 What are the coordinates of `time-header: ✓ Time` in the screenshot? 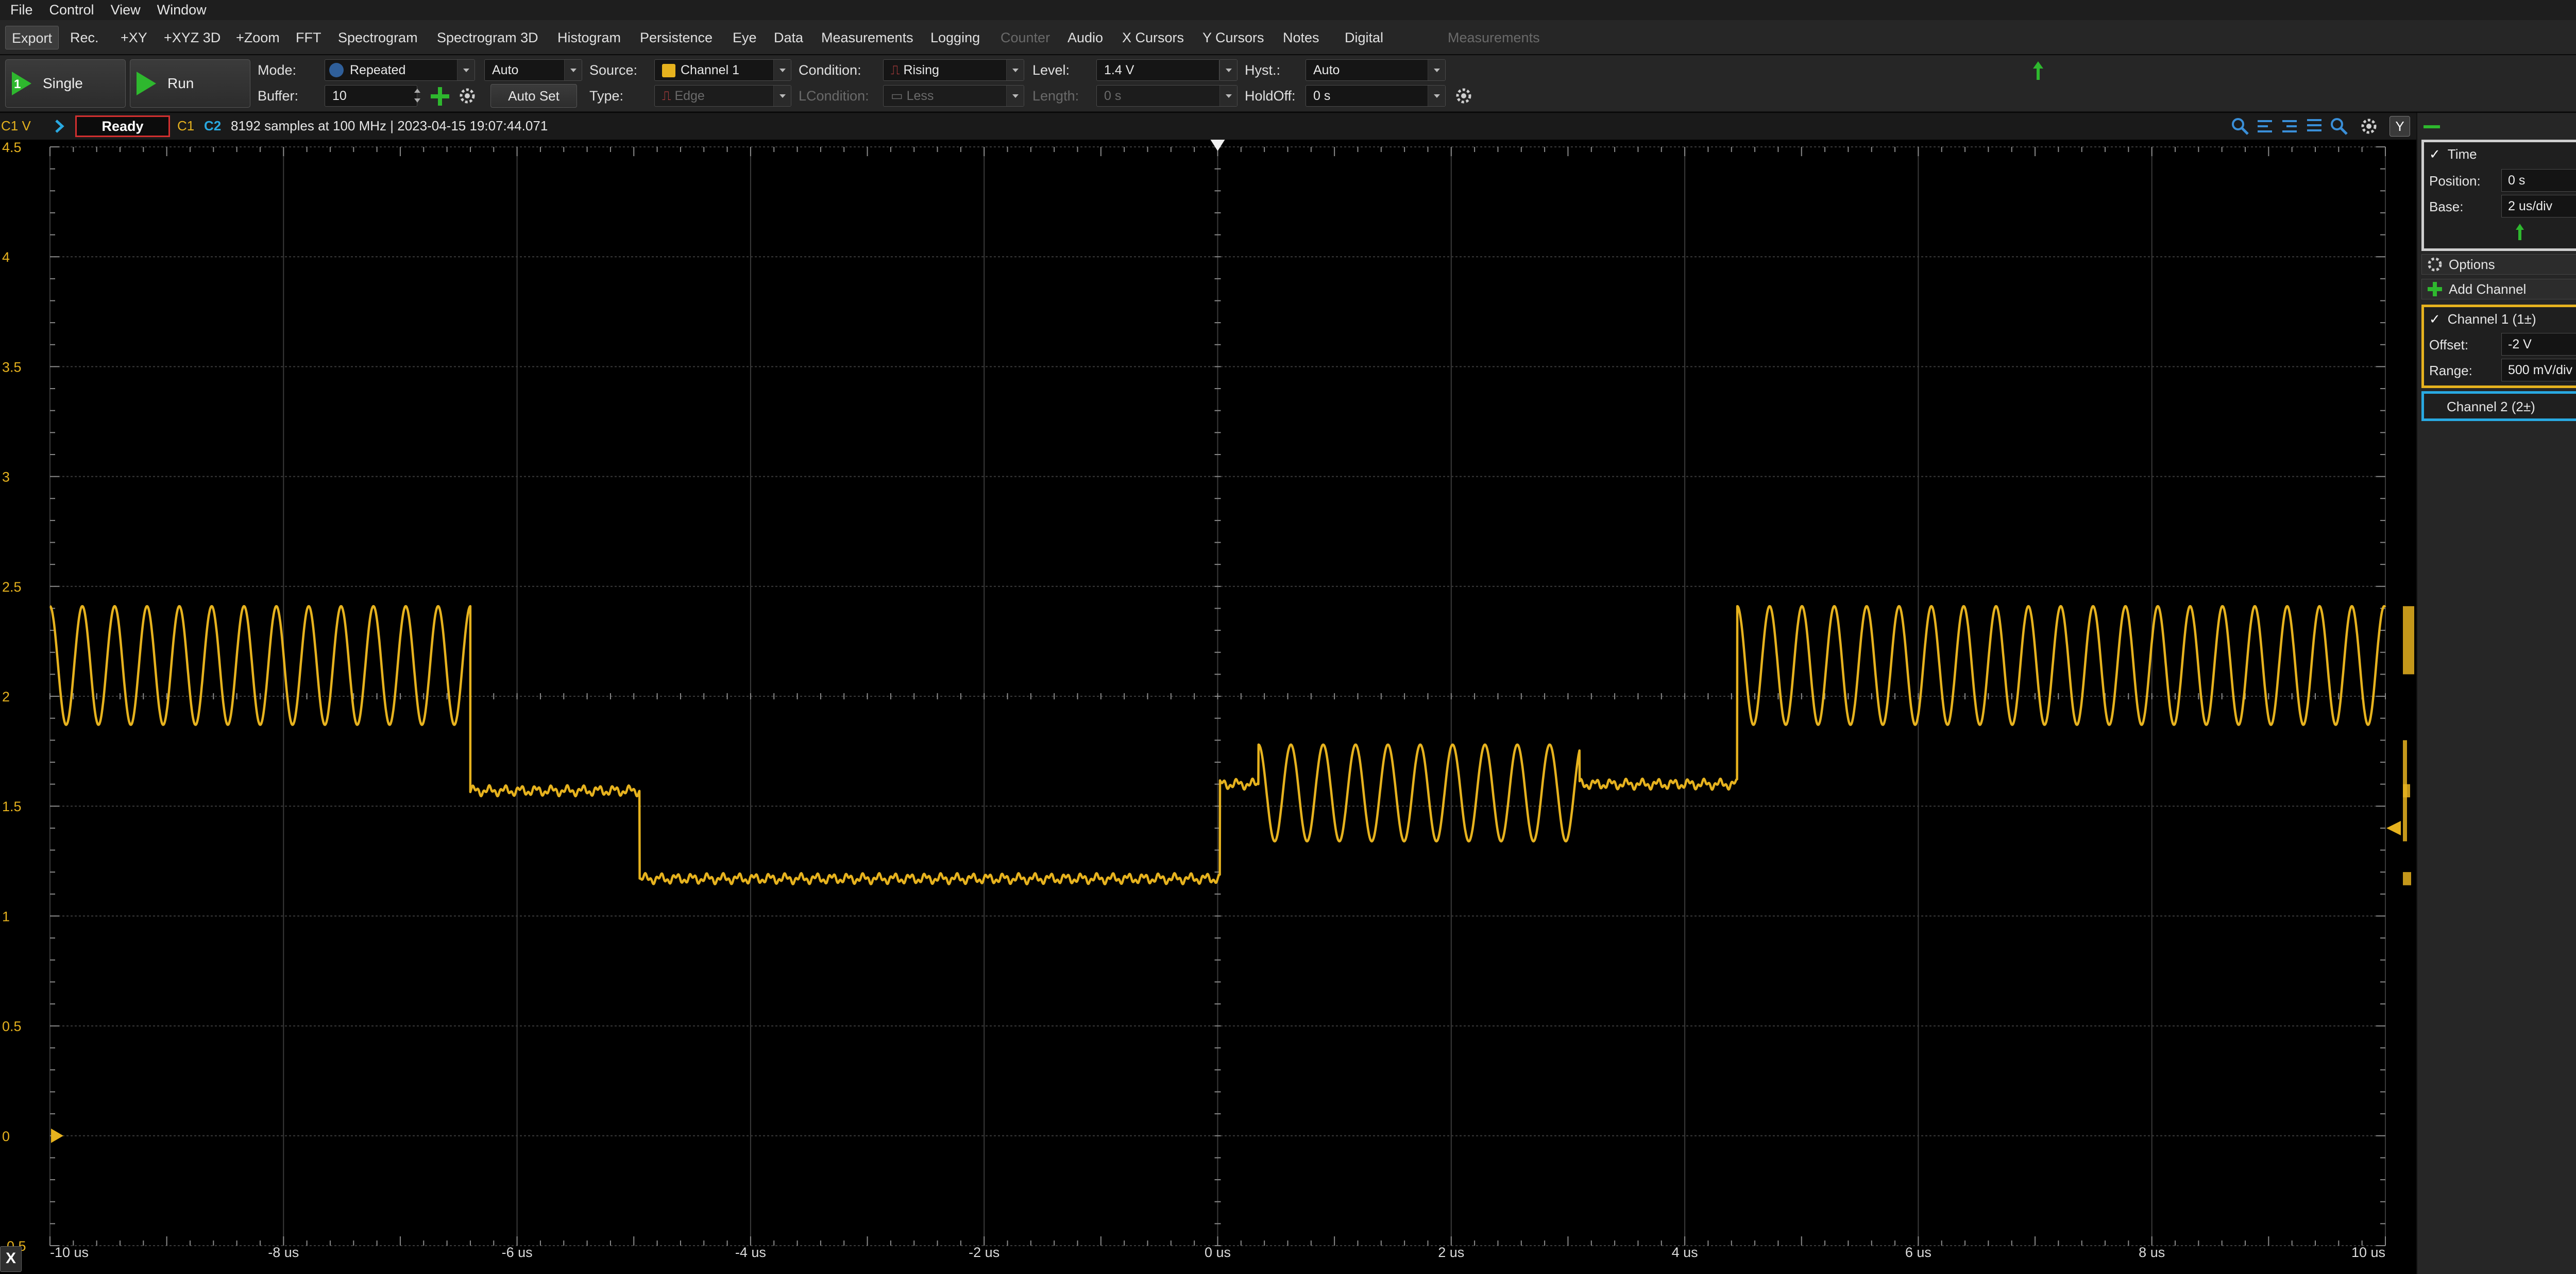 It's located at (2453, 154).